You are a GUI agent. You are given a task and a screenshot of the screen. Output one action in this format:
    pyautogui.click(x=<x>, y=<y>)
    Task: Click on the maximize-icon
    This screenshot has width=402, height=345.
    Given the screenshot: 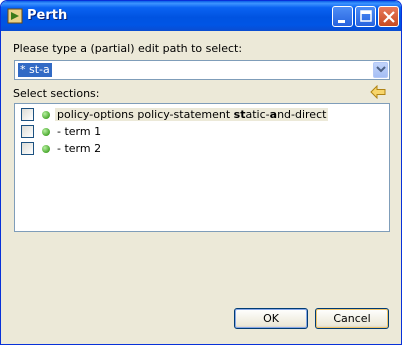 What is the action you would take?
    pyautogui.click(x=366, y=16)
    